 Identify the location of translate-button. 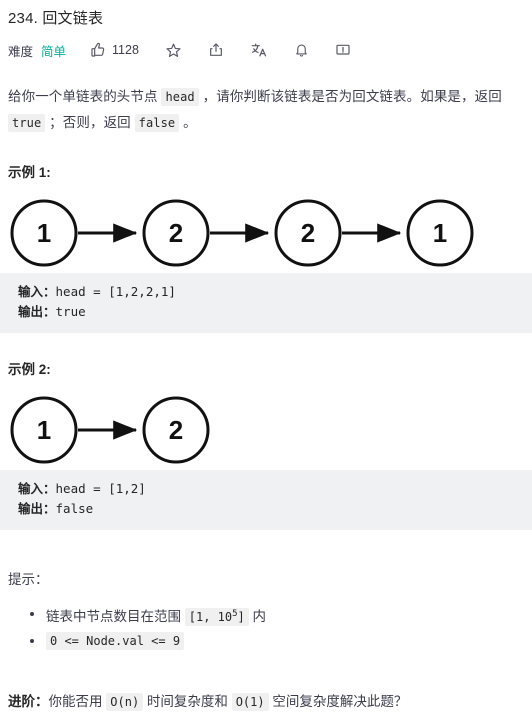
(259, 50).